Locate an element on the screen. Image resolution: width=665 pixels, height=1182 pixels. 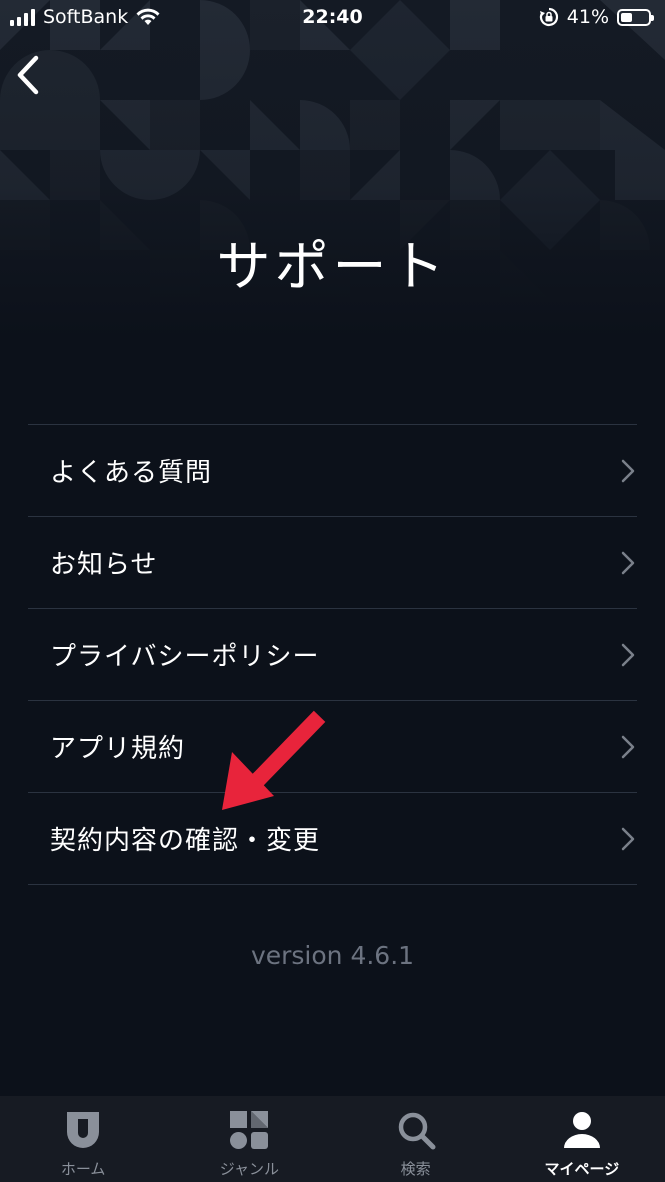
chevron-left-icon is located at coordinates (28, 75).